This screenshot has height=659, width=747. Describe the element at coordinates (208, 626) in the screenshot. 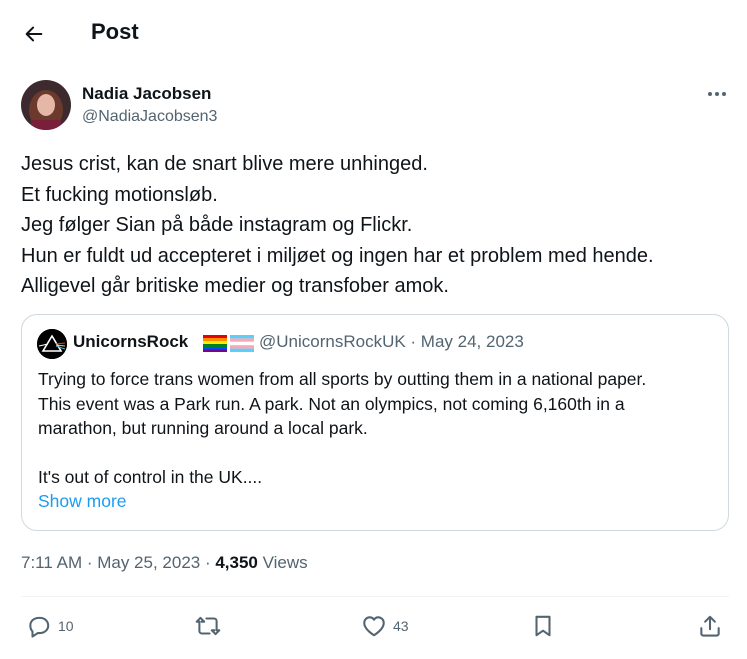

I see `repost-icon` at that location.